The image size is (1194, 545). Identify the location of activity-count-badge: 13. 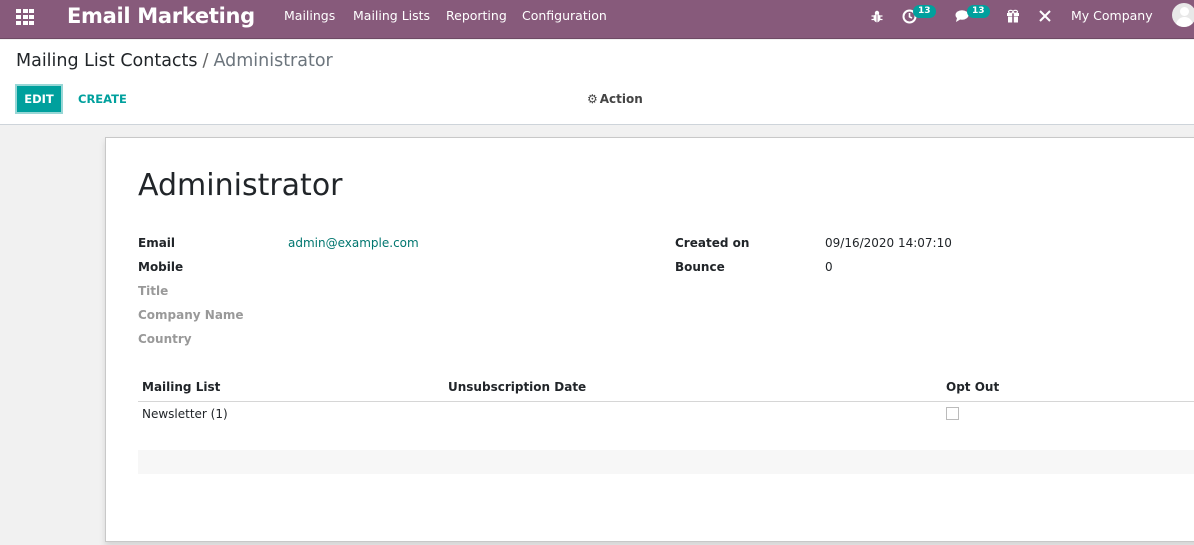
(924, 11).